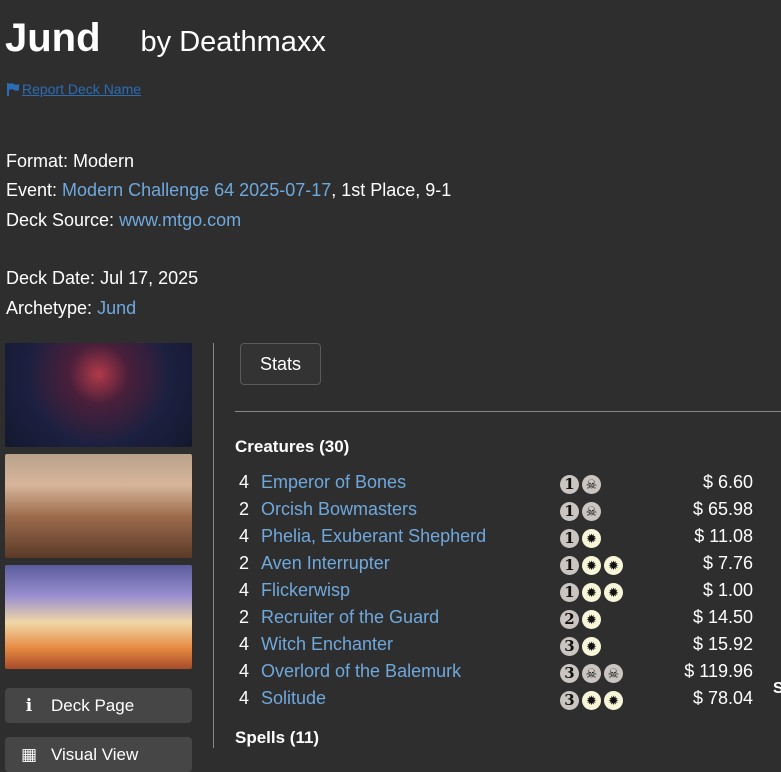 The width and height of the screenshot is (781, 772). What do you see at coordinates (98, 754) in the screenshot?
I see `visual-view-button: ▦ Visual View` at bounding box center [98, 754].